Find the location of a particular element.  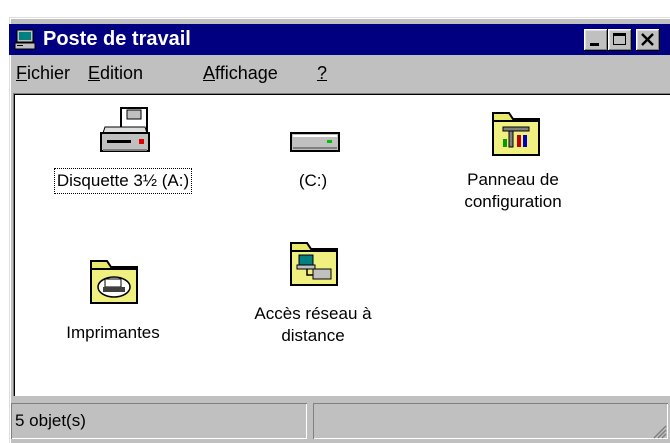

icon-label: Disquette 3½ (A:) is located at coordinates (123, 181).